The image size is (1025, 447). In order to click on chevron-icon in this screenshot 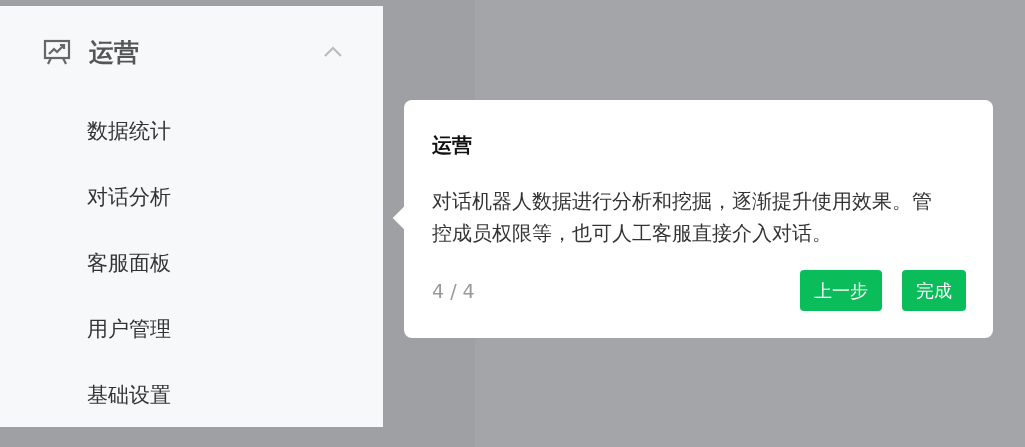, I will do `click(333, 52)`.